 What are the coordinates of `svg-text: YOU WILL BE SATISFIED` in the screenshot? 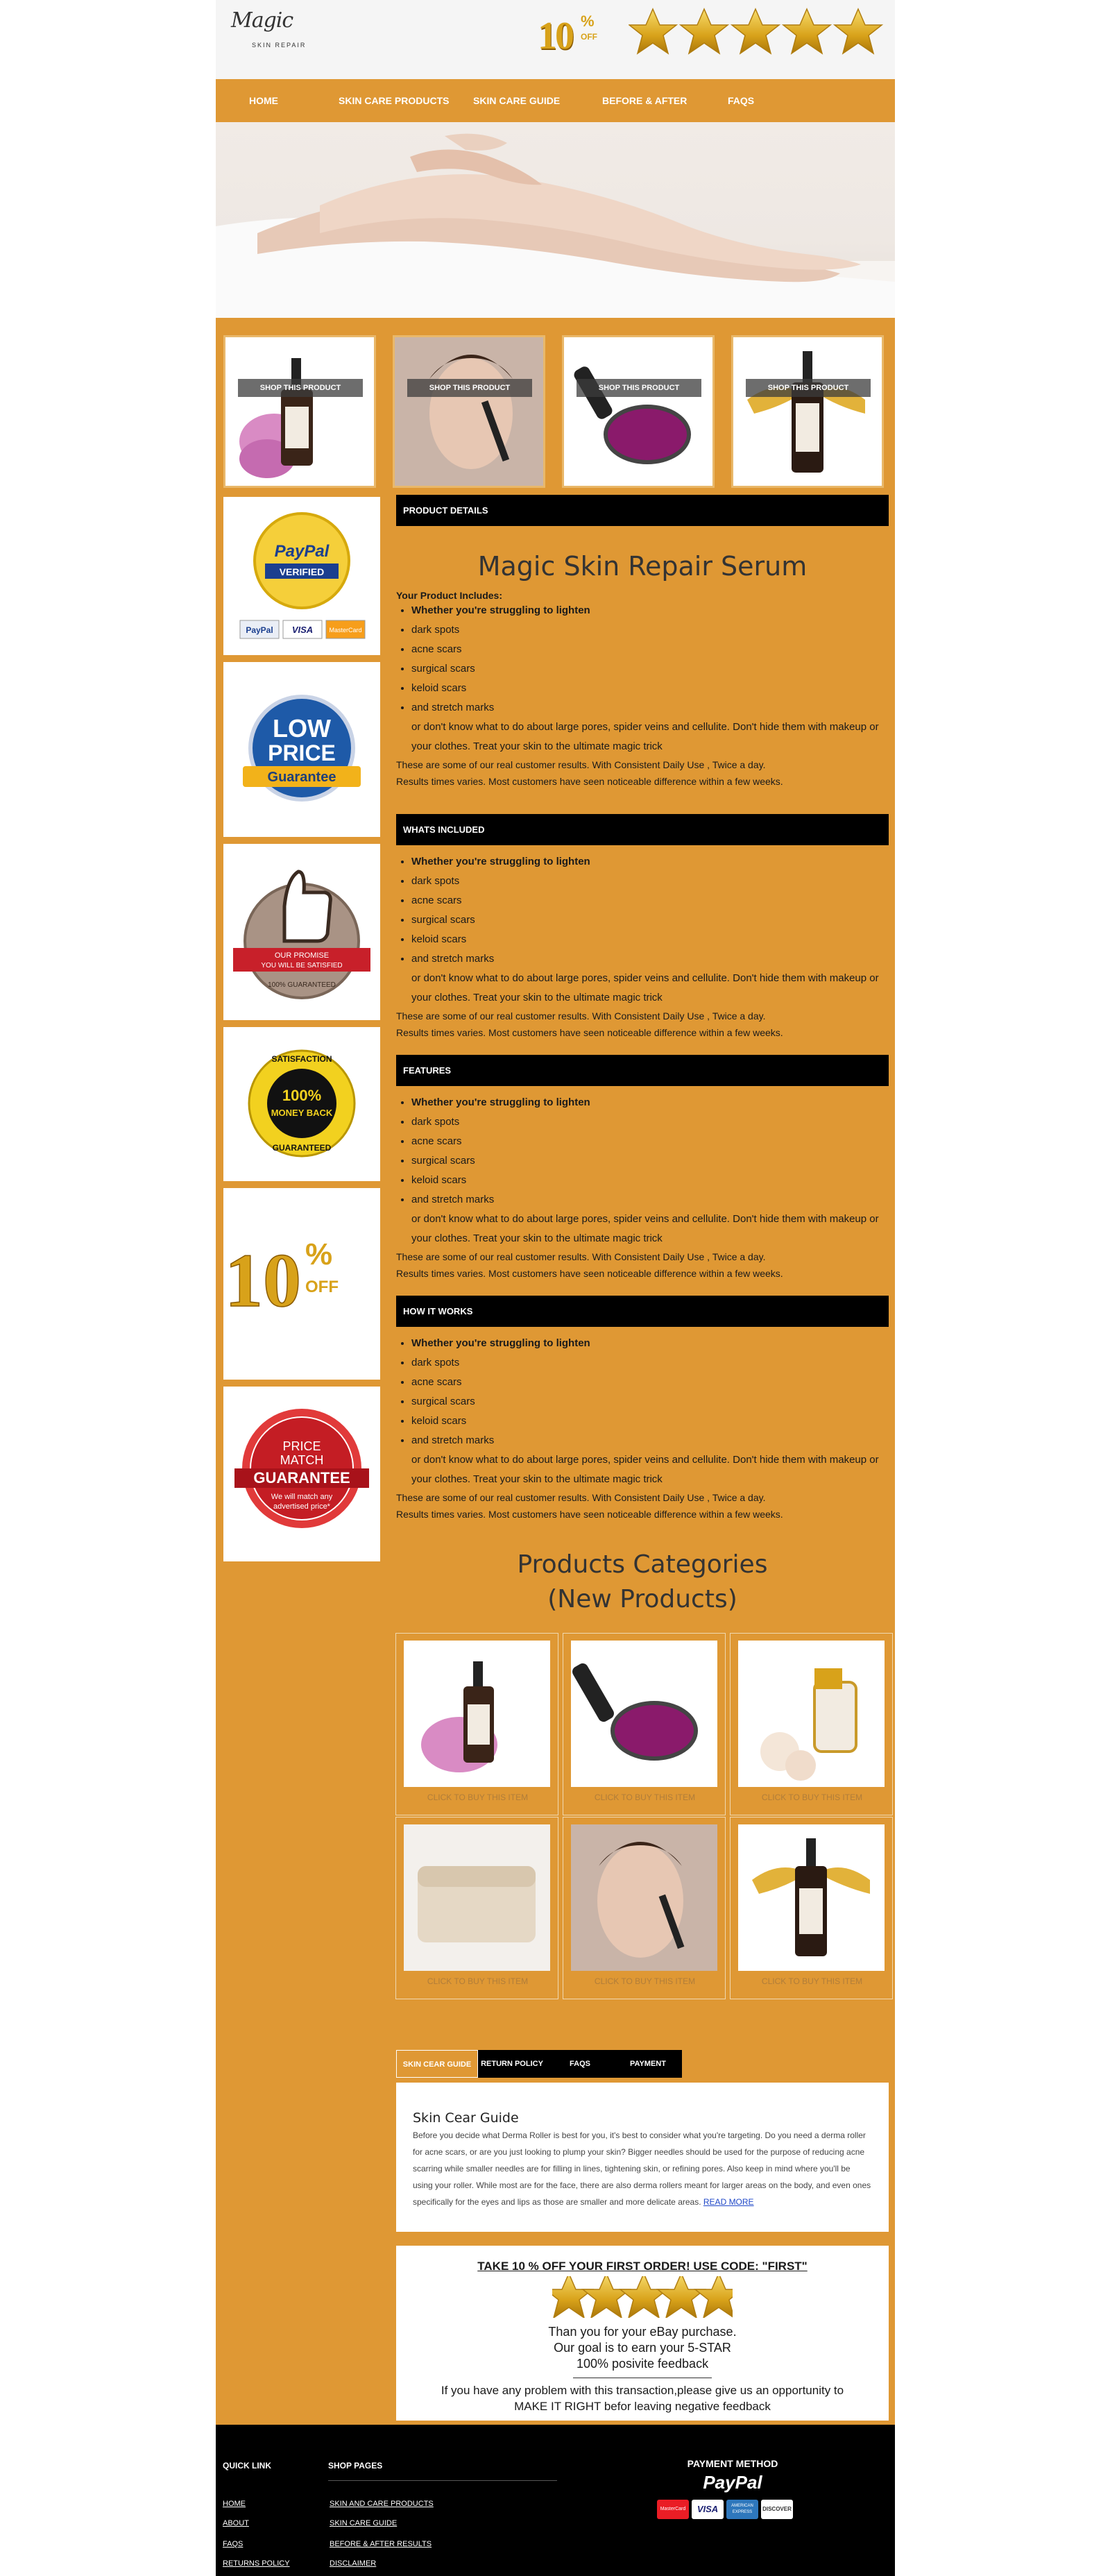 It's located at (301, 965).